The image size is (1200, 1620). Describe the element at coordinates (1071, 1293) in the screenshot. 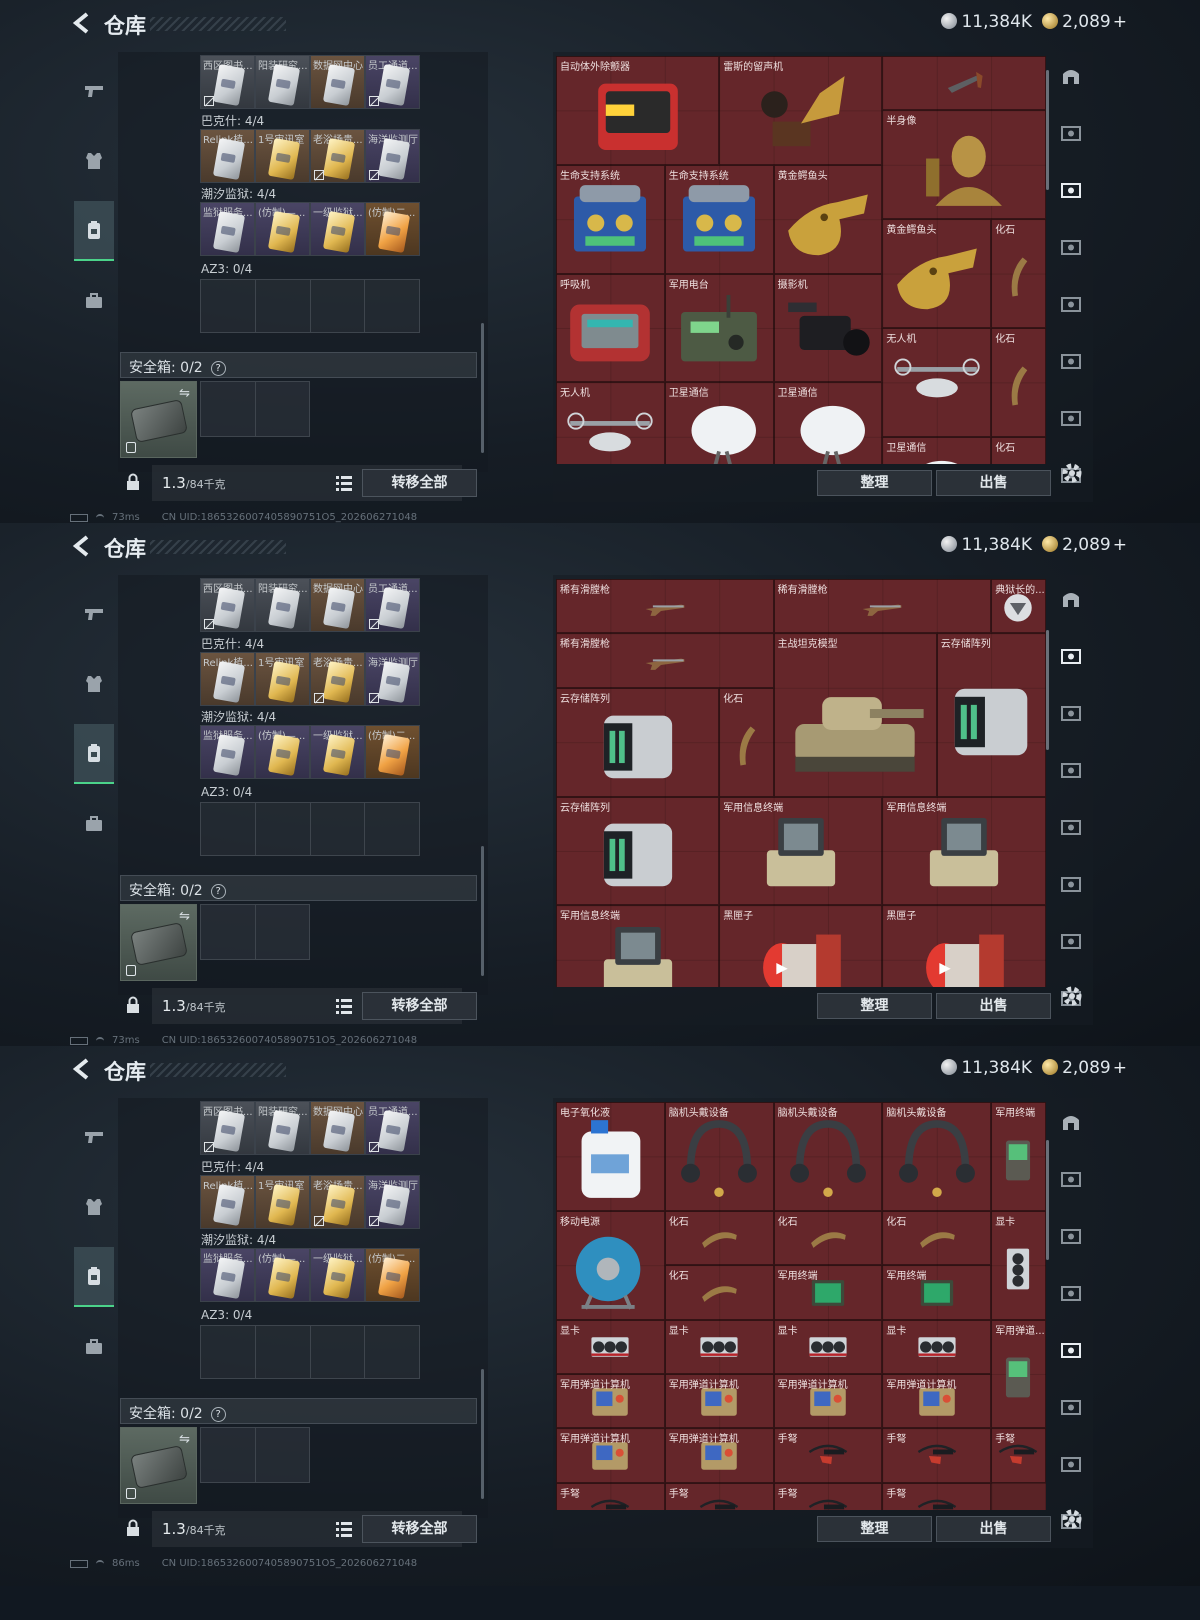

I see `stash-page-3-button` at that location.